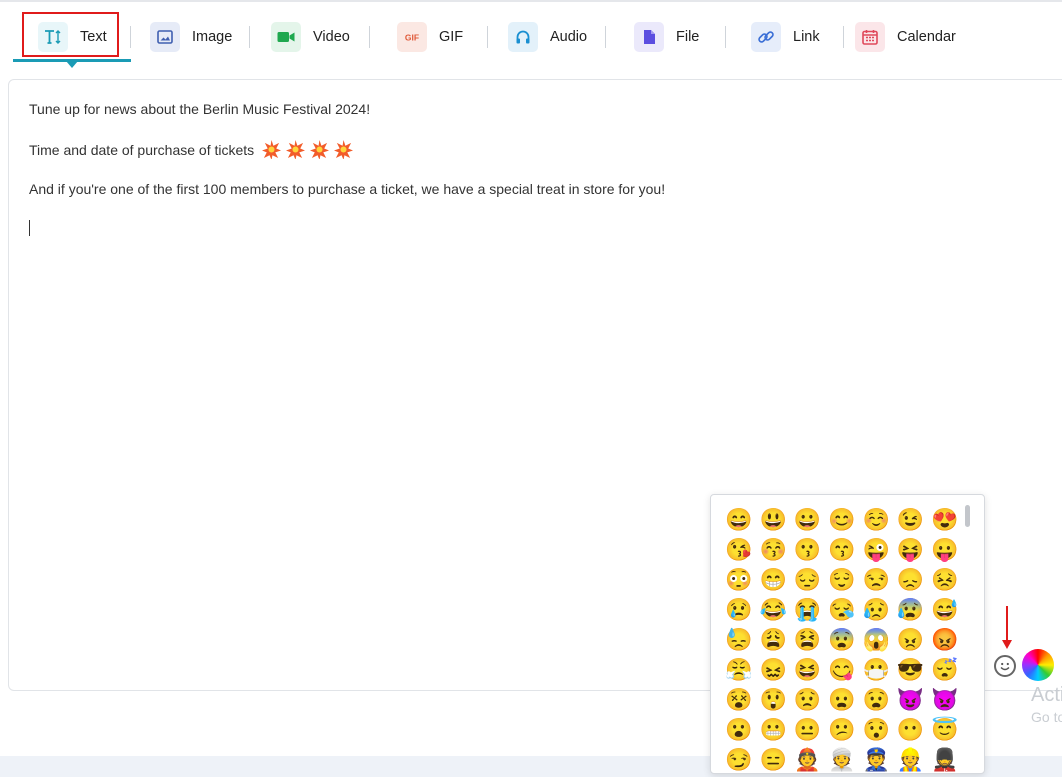  I want to click on emoji-option: 😯, so click(876, 730).